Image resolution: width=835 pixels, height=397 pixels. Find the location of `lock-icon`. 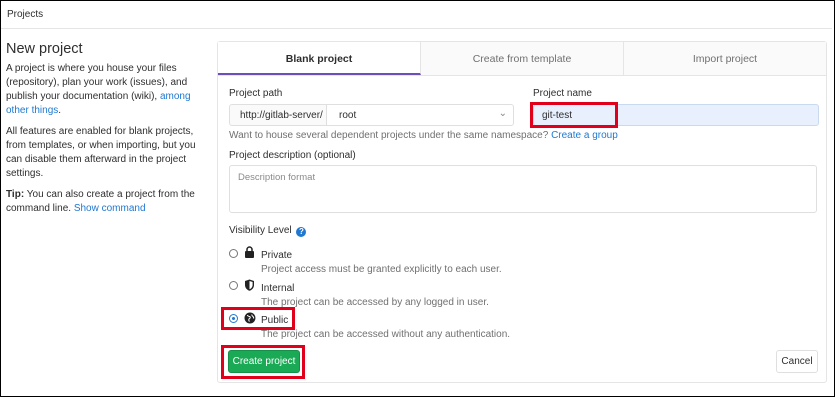

lock-icon is located at coordinates (249, 253).